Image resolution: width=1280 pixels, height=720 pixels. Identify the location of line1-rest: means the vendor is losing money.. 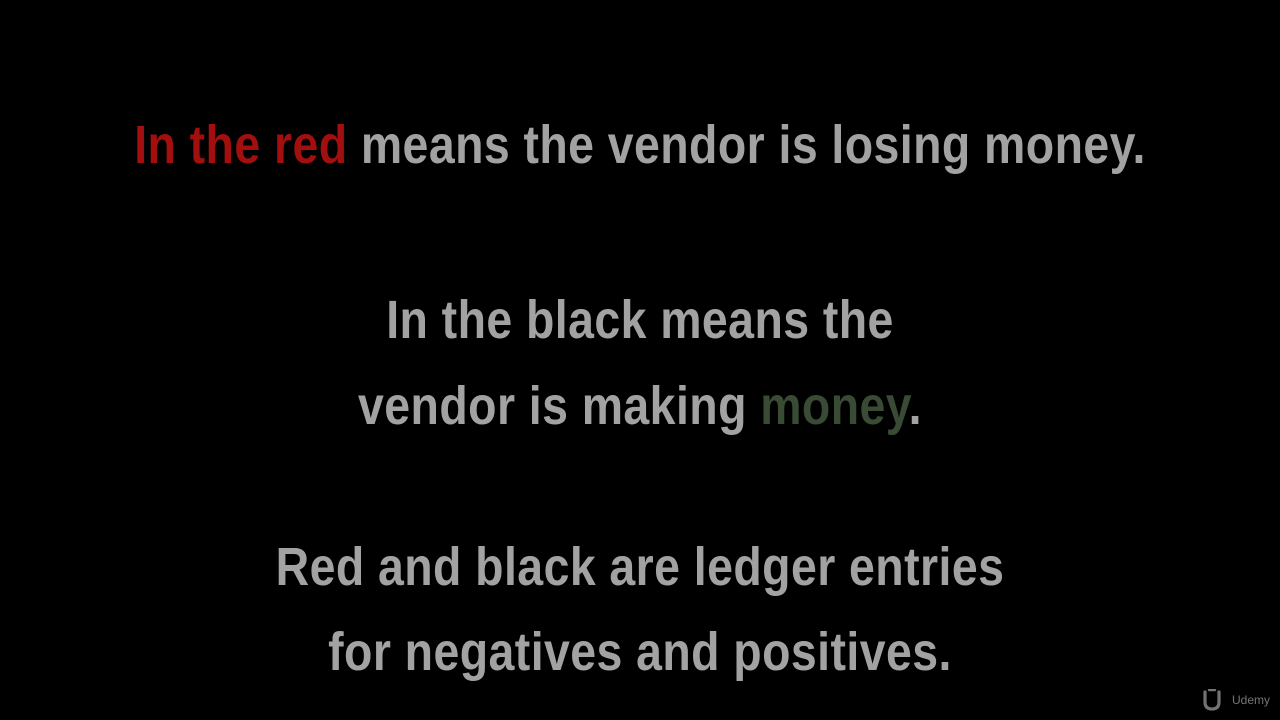
(746, 145).